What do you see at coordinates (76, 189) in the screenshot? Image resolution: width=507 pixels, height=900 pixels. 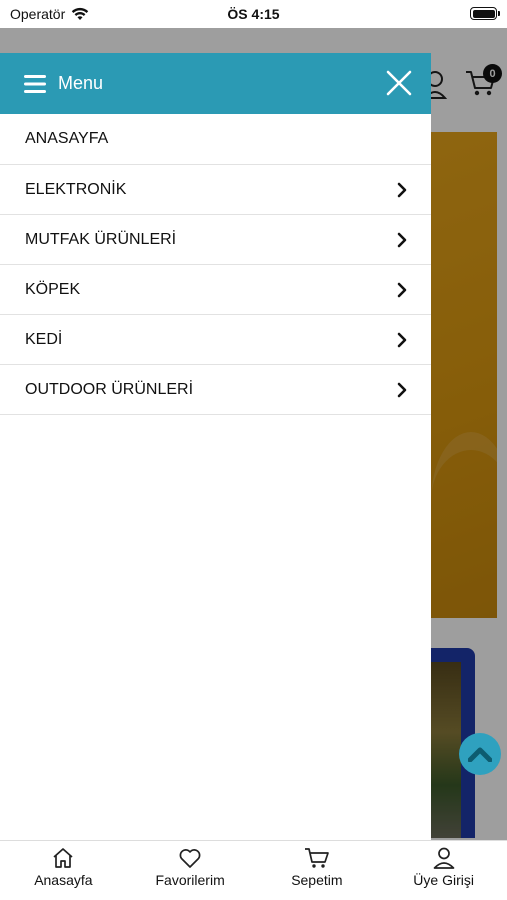 I see `menu-item-label: ELEKTRONİK` at bounding box center [76, 189].